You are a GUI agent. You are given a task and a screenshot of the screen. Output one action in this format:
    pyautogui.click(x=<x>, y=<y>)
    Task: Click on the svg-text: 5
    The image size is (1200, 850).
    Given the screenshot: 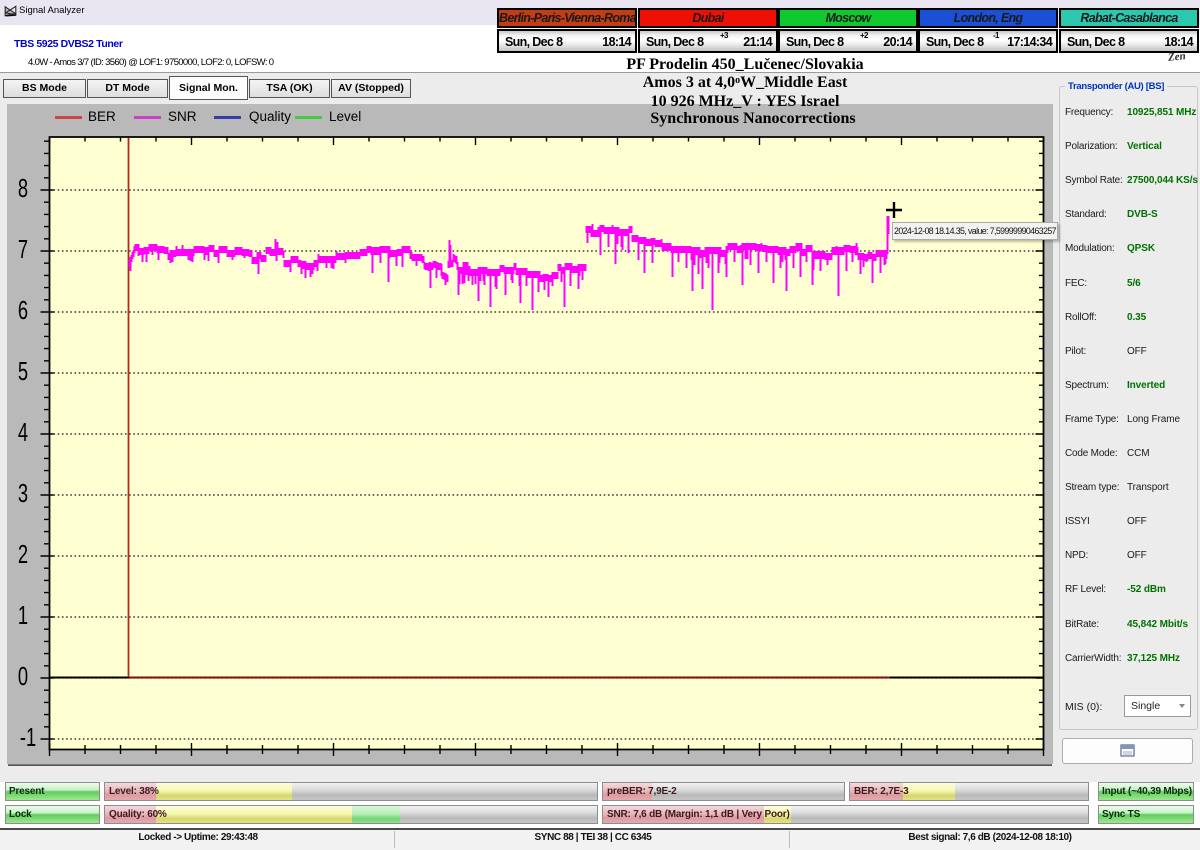 What is the action you would take?
    pyautogui.click(x=23, y=371)
    